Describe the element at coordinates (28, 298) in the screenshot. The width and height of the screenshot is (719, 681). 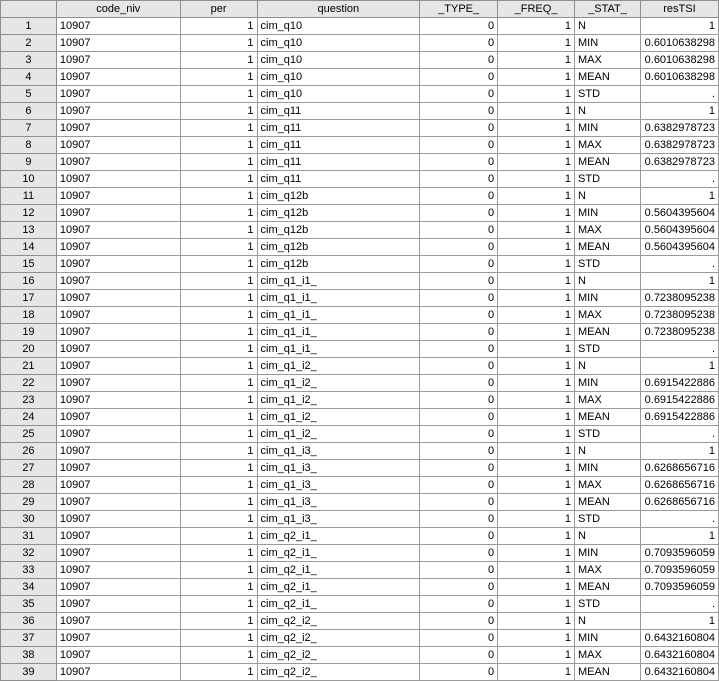
I see `row-number: 17` at that location.